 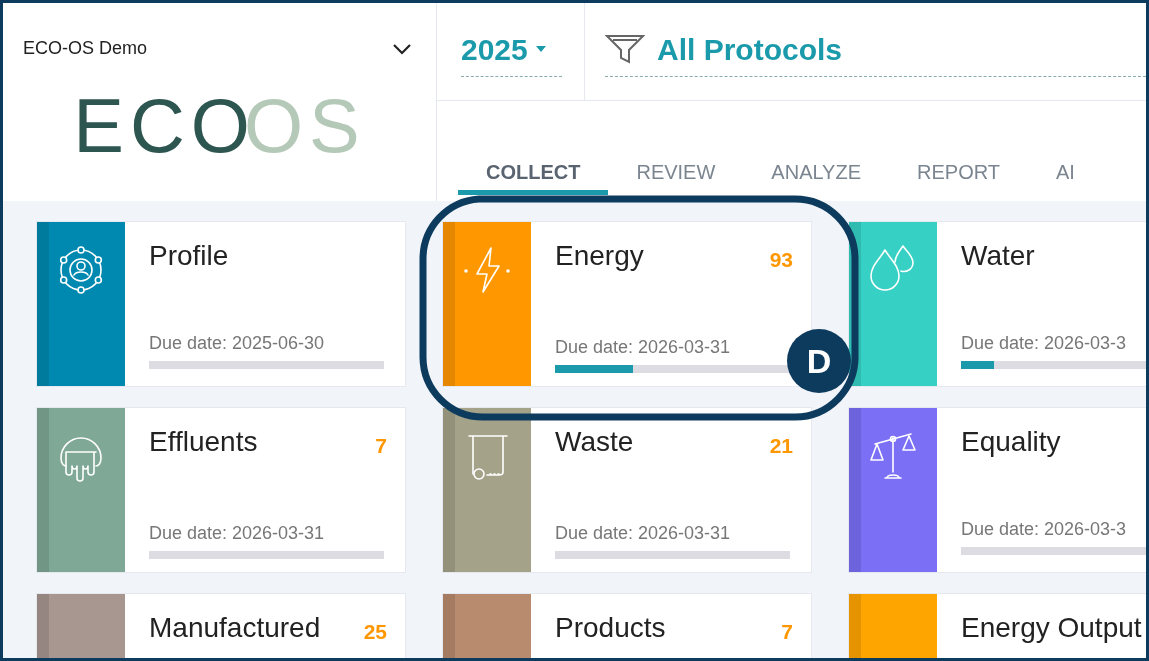 I want to click on caret-icon, so click(x=540, y=49).